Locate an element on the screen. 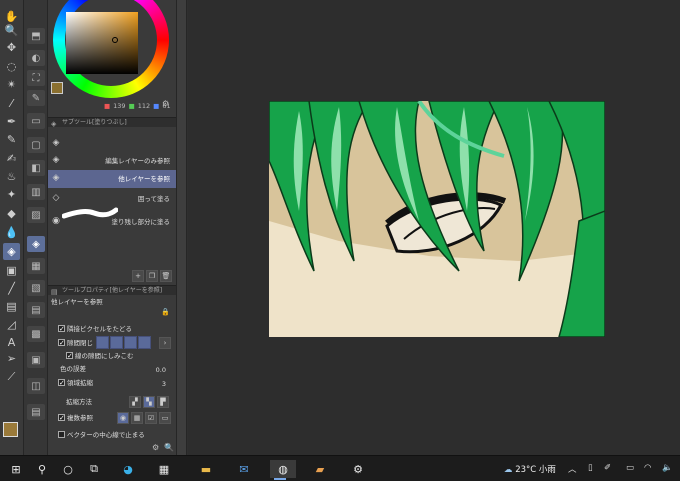 The image size is (680, 481). subtool-tab-icon: ◐ is located at coordinates (36, 58).